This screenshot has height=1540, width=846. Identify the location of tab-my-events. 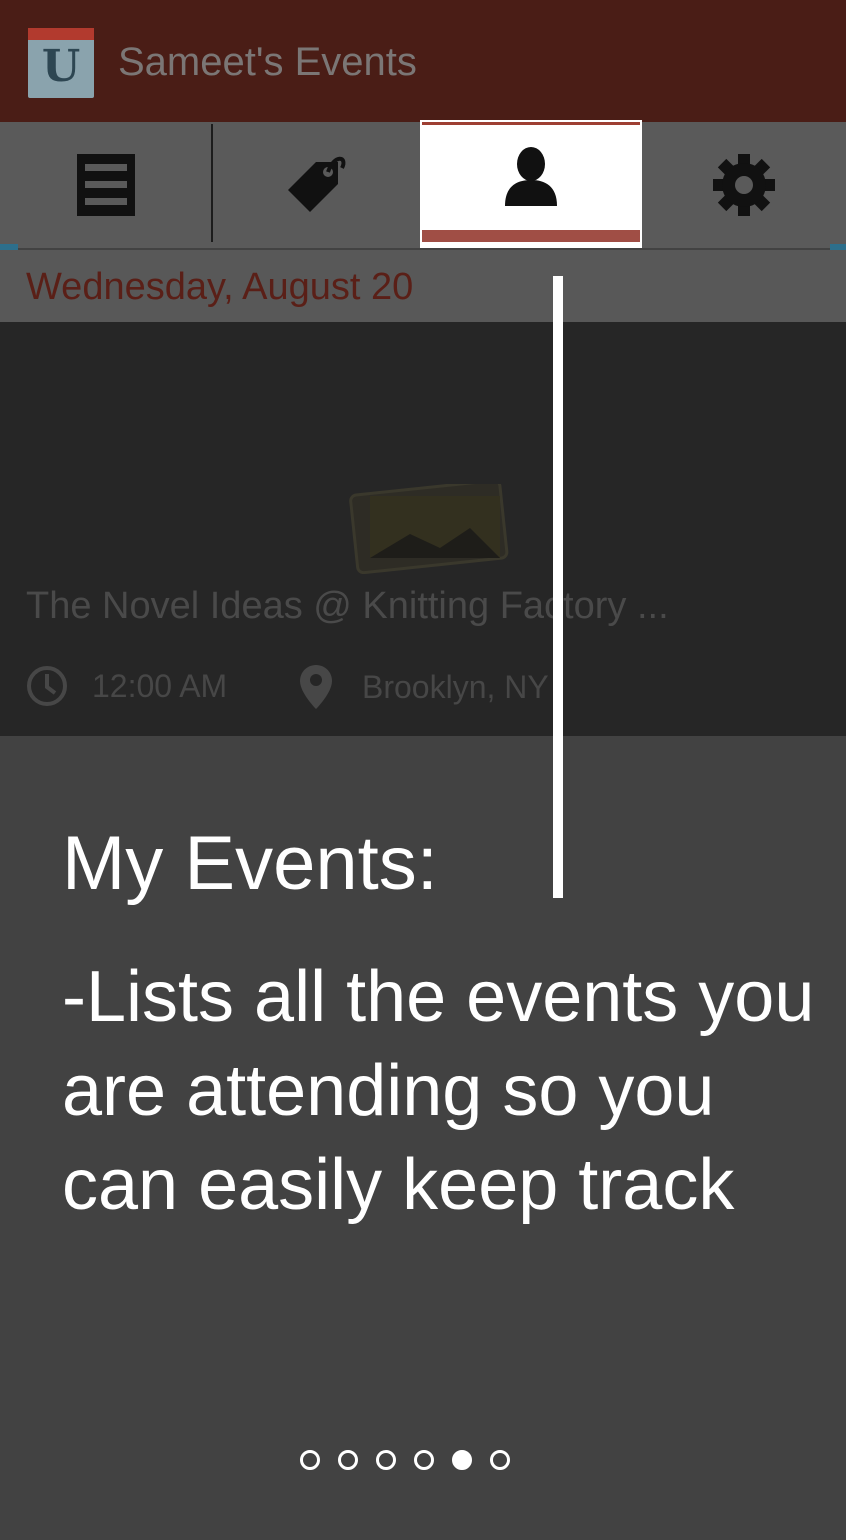
(531, 184).